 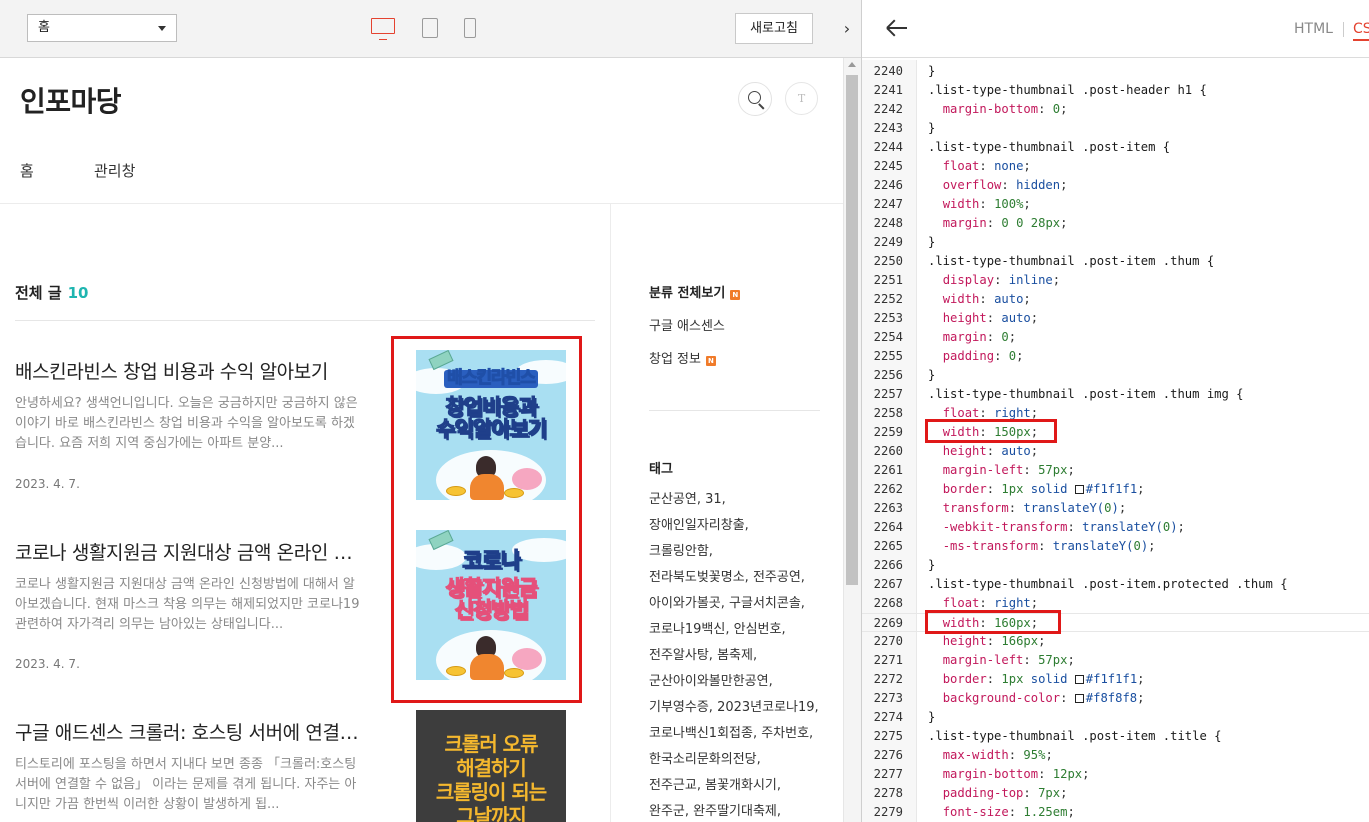 I want to click on tag-link: 아이와가볼곳, 구글서치콘솔,, so click(x=727, y=601).